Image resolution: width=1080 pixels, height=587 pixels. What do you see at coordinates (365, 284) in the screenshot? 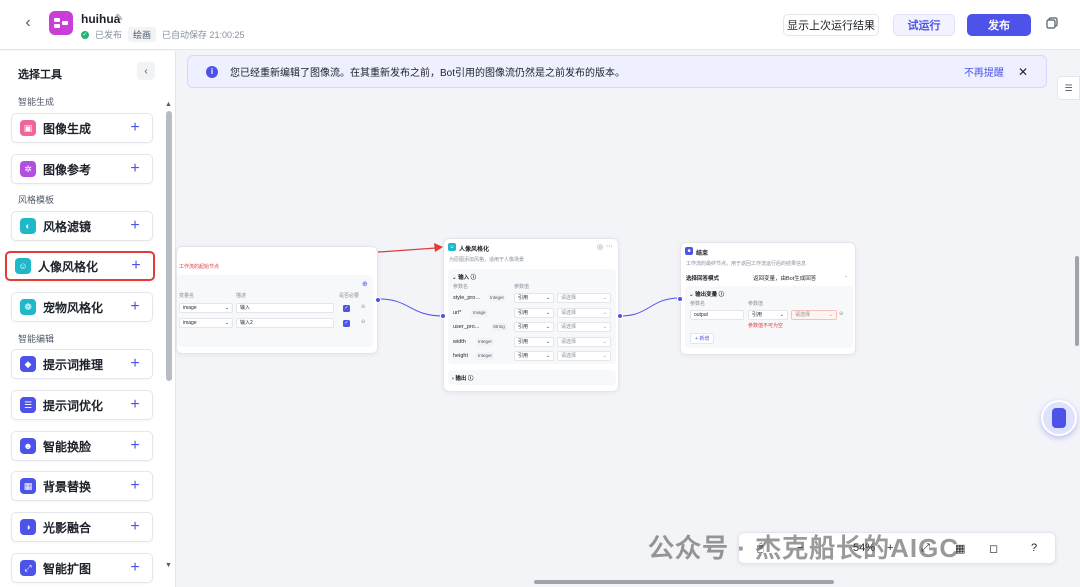
I see `add-variable-icon: ⊕` at bounding box center [365, 284].